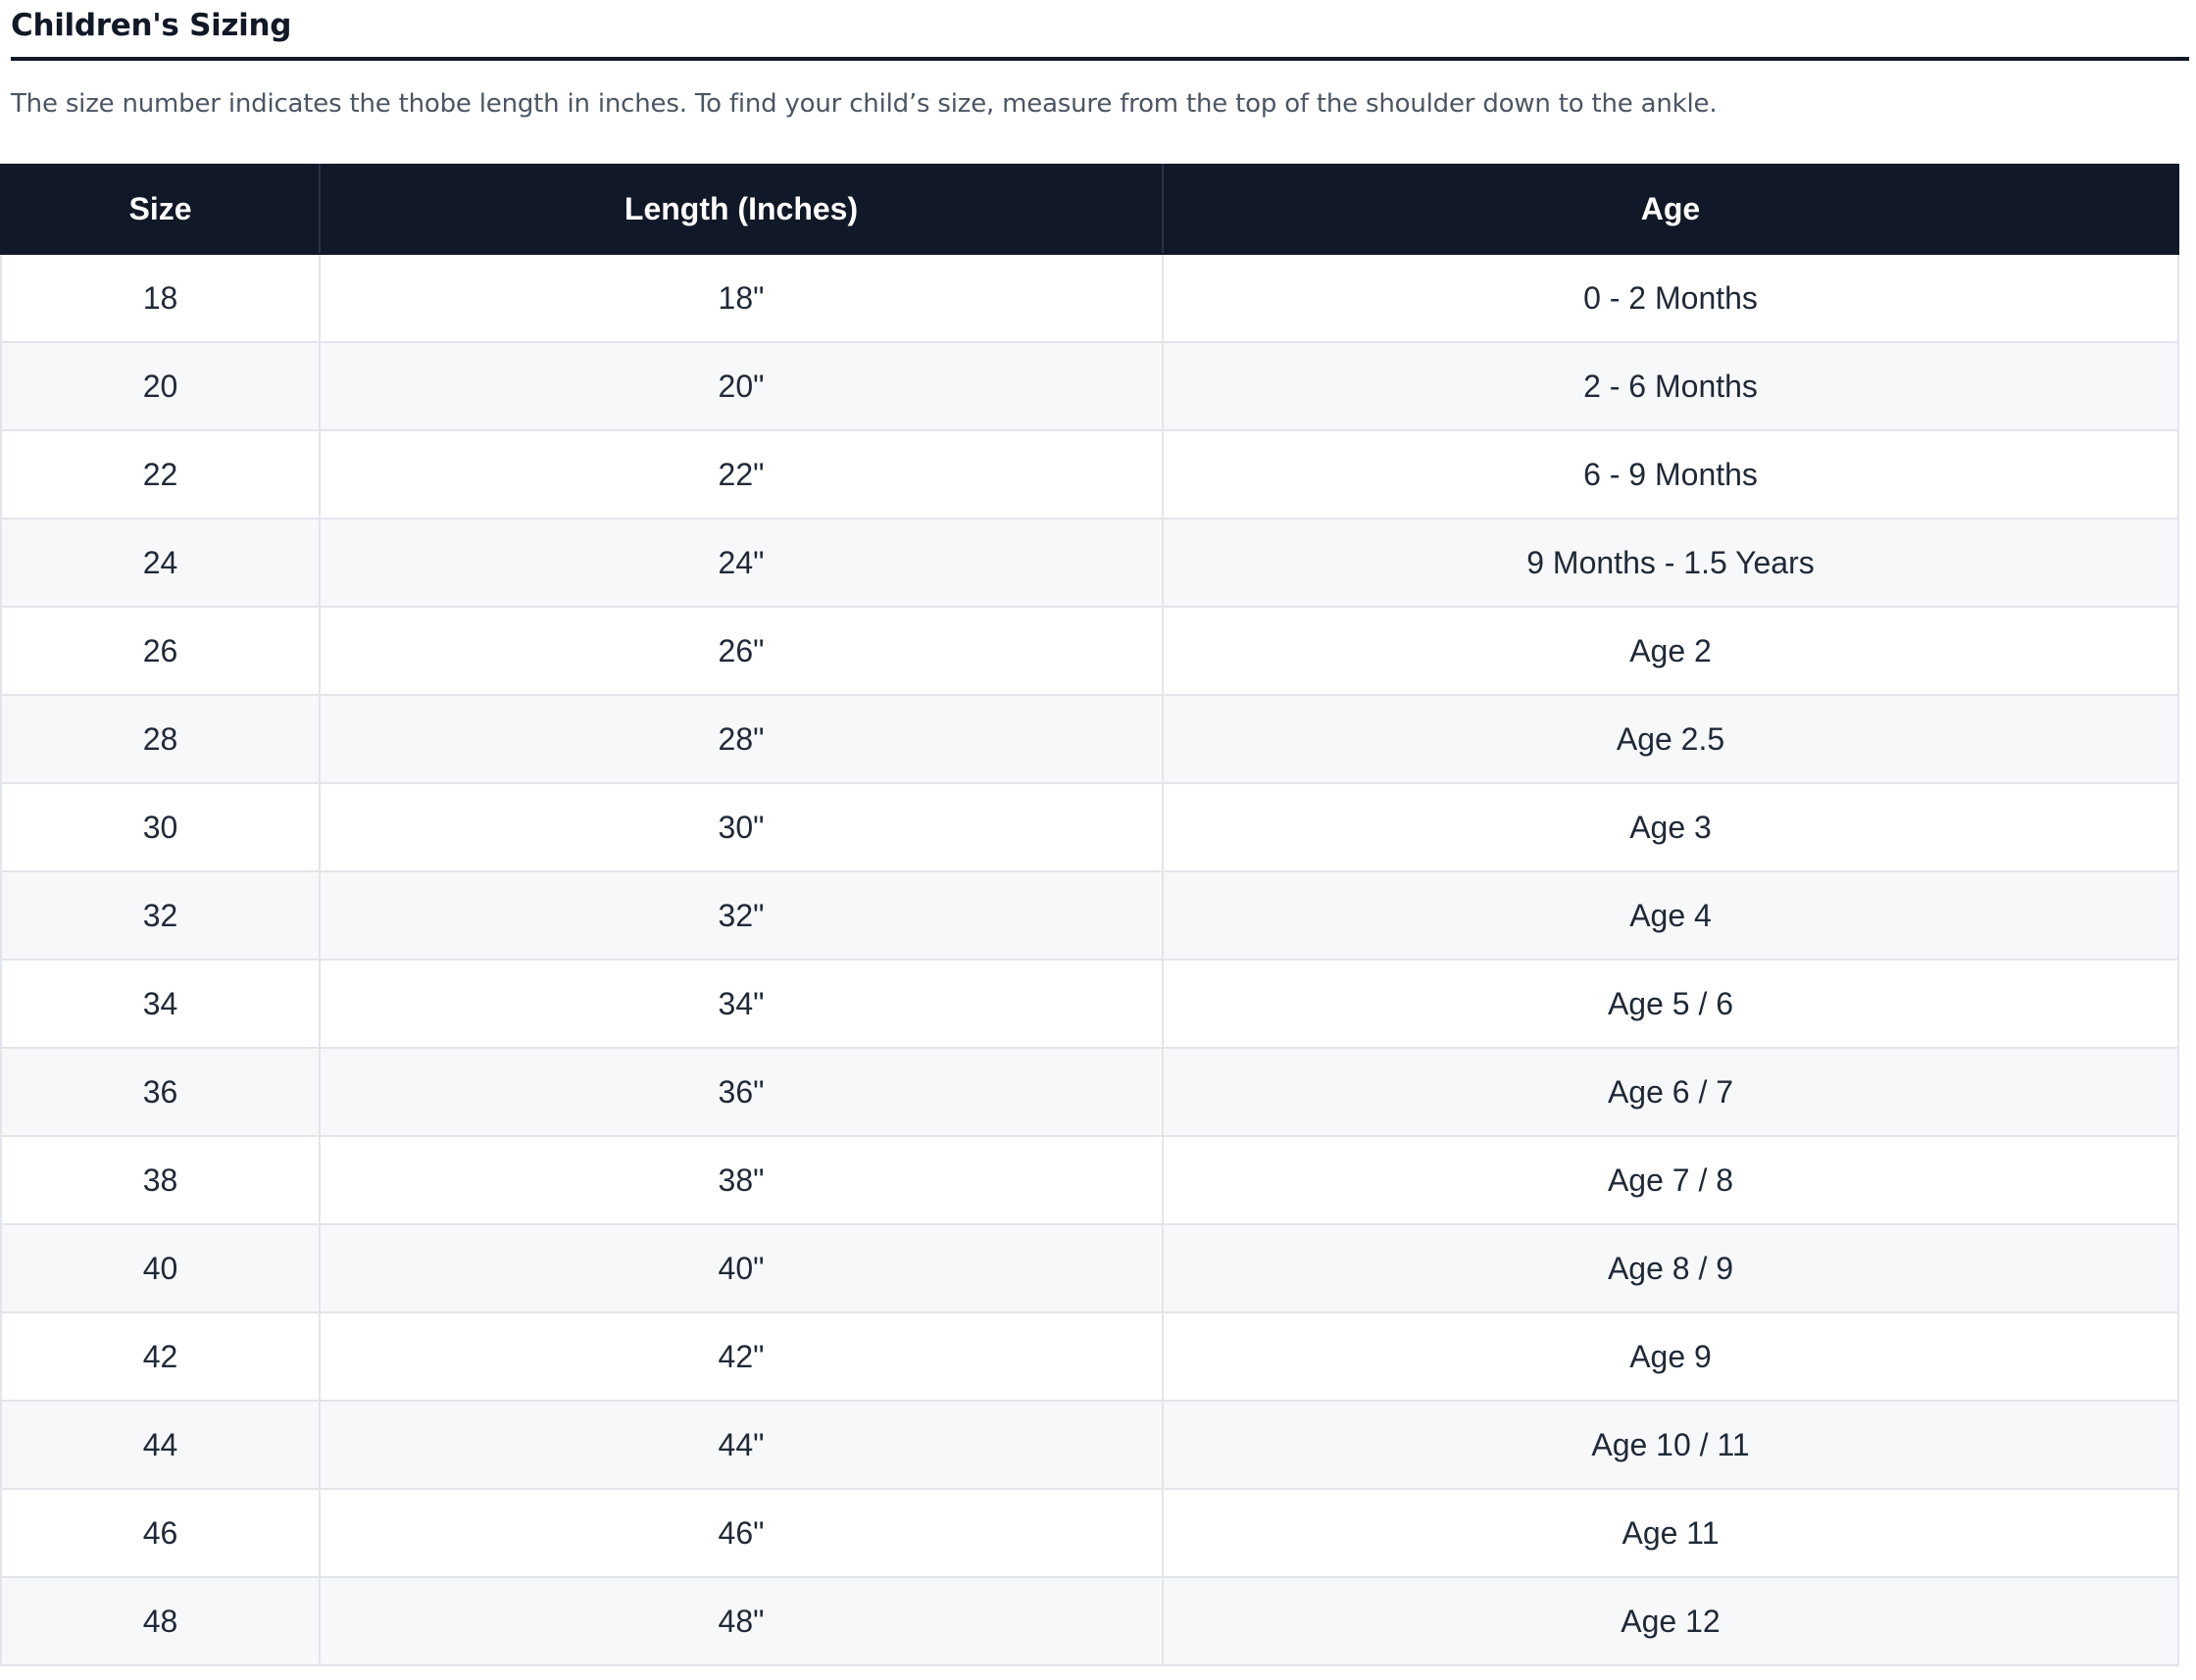  I want to click on header-length: Length (Inches), so click(741, 209).